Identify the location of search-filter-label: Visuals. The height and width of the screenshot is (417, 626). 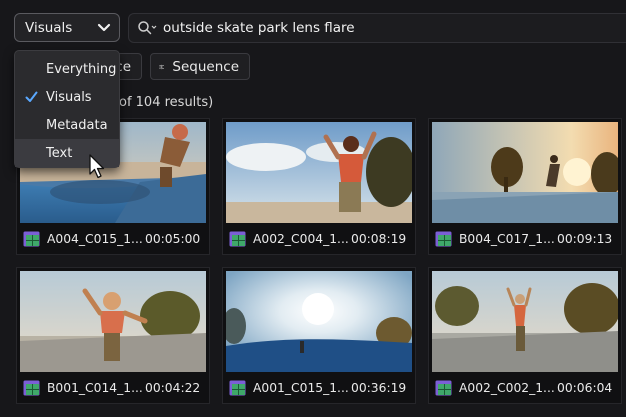
(49, 27).